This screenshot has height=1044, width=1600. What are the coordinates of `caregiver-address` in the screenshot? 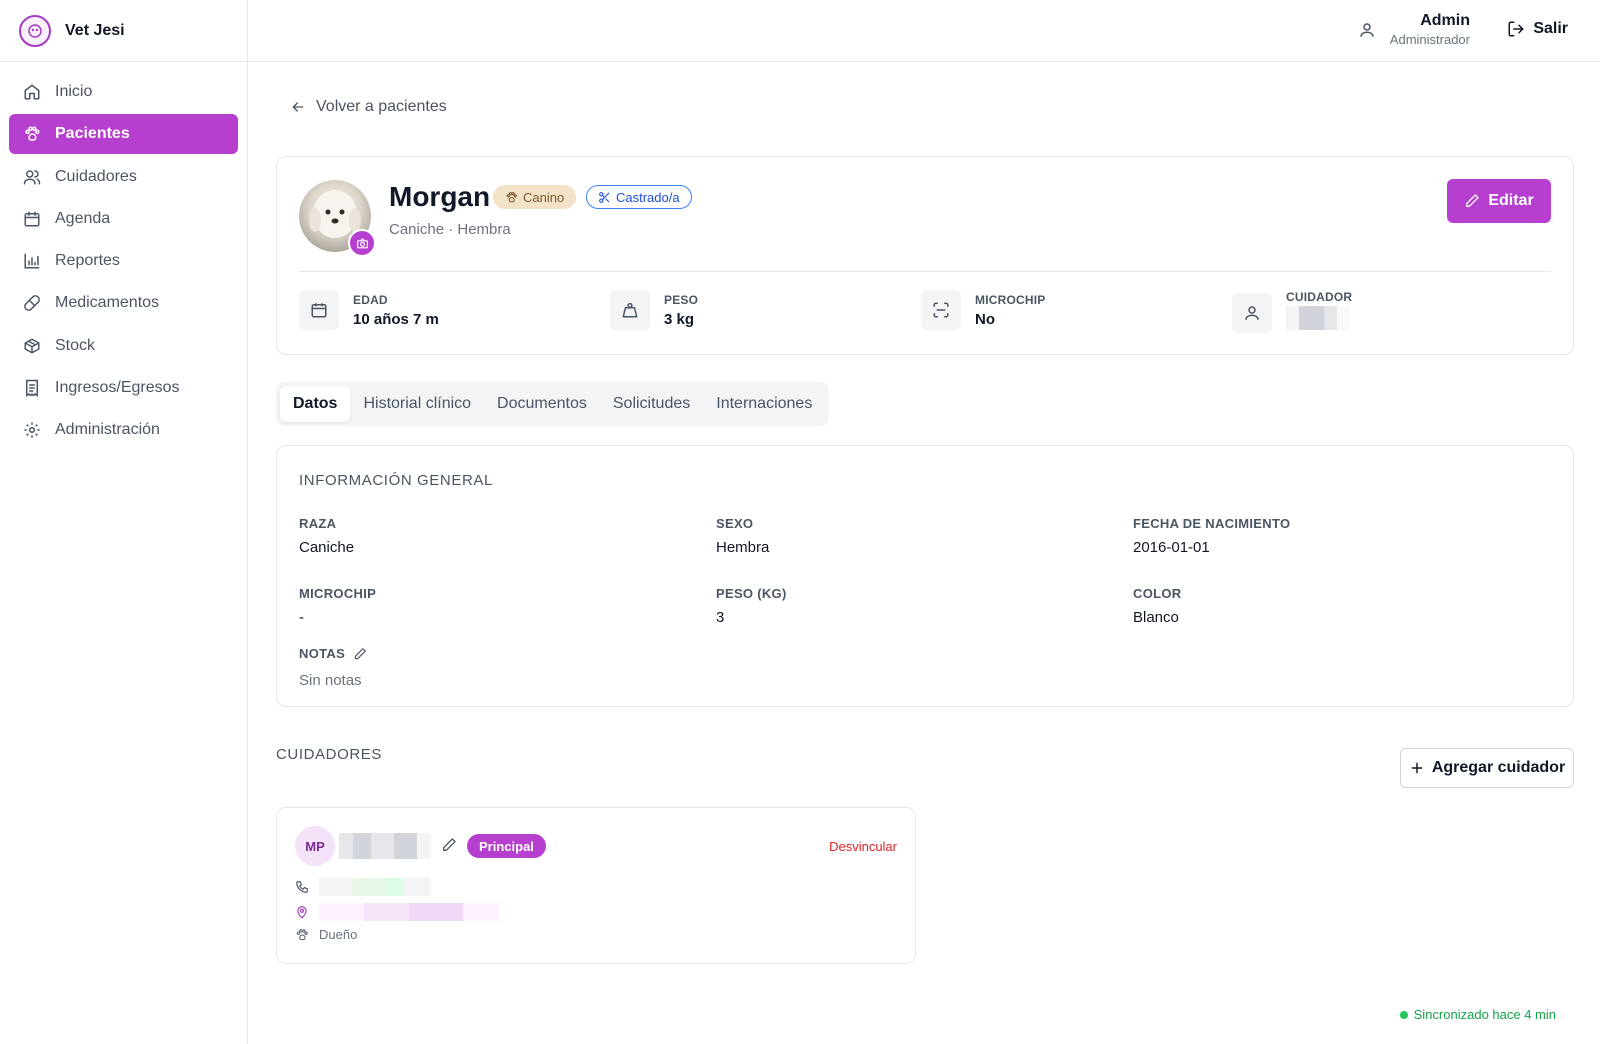 It's located at (397, 912).